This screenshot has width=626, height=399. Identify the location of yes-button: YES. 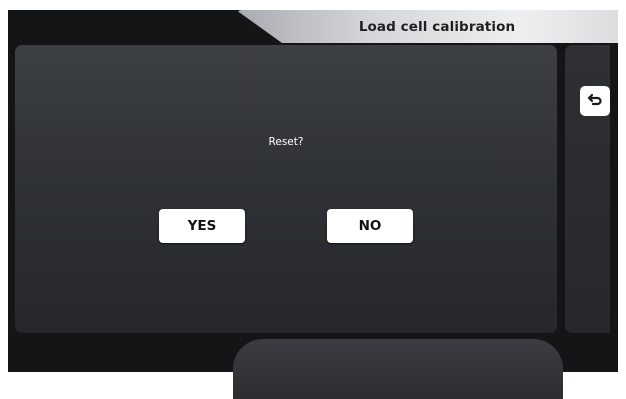
(202, 226).